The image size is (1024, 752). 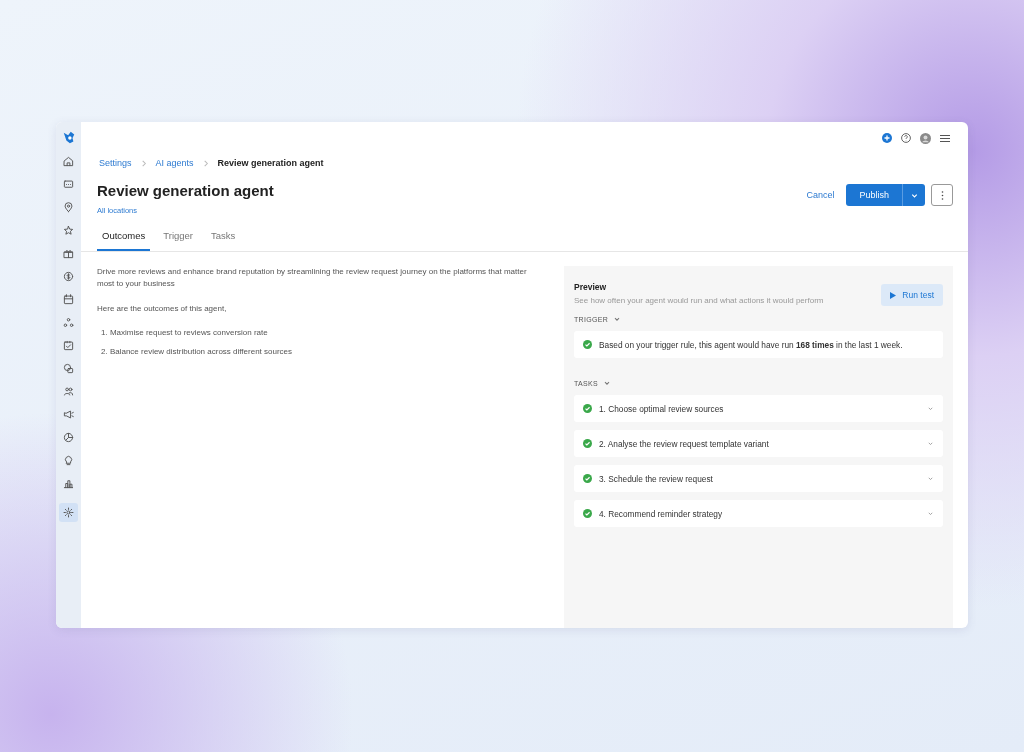 I want to click on dollar-icon, so click(x=68, y=276).